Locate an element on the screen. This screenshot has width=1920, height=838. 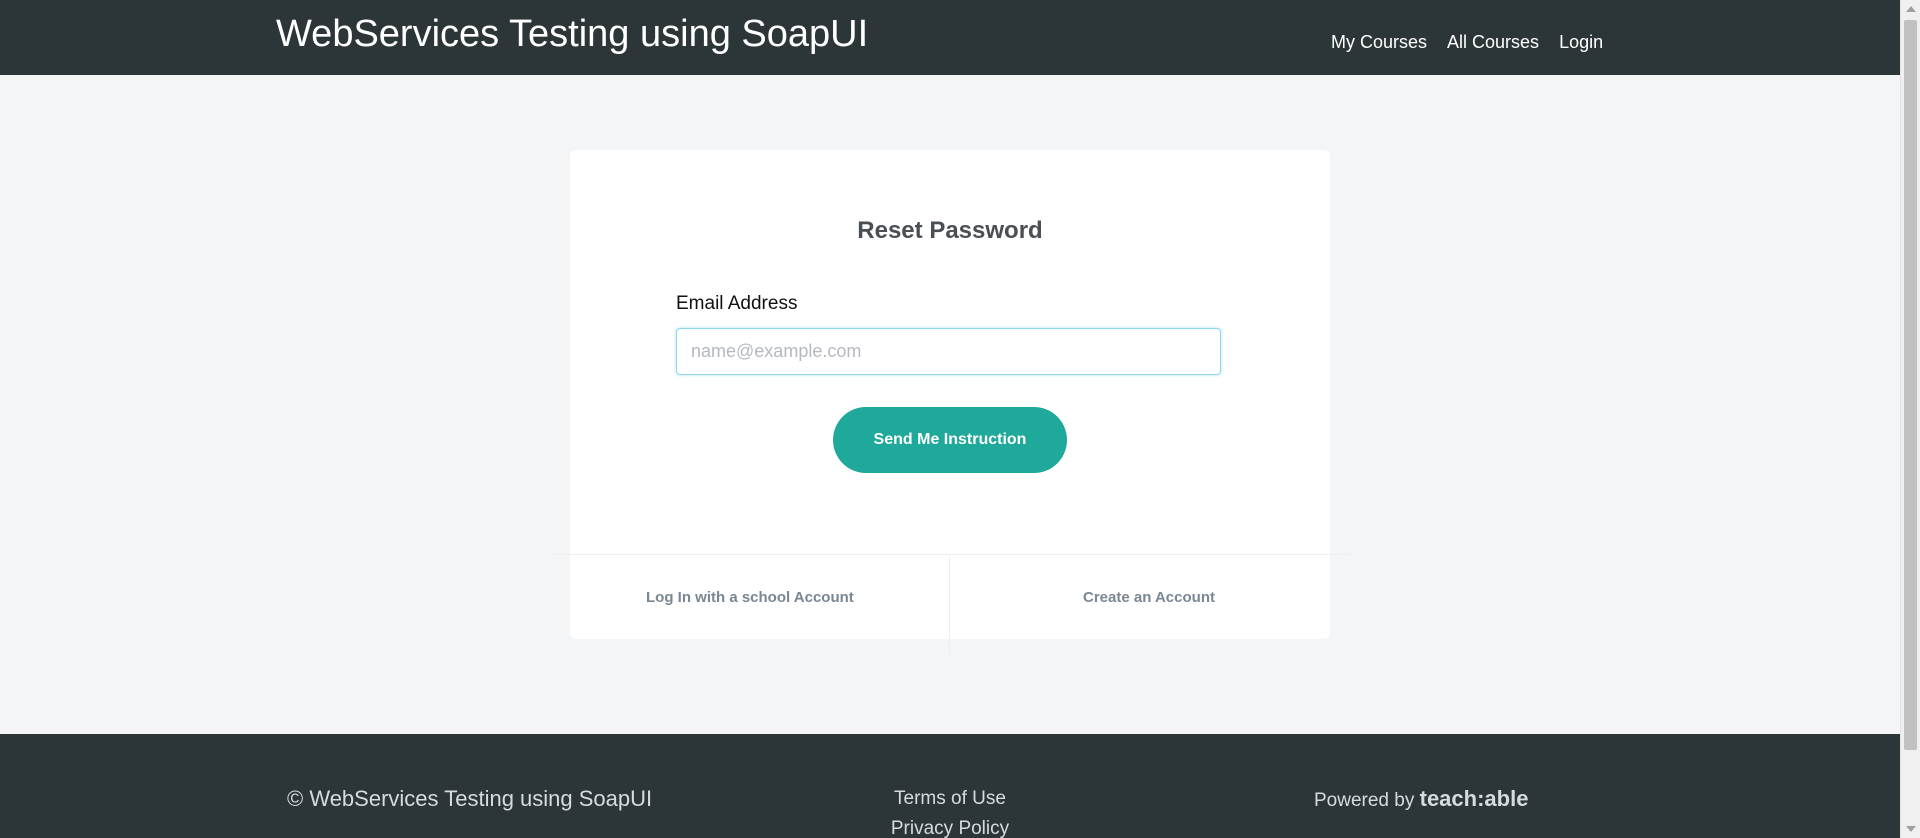
email-field is located at coordinates (948, 351).